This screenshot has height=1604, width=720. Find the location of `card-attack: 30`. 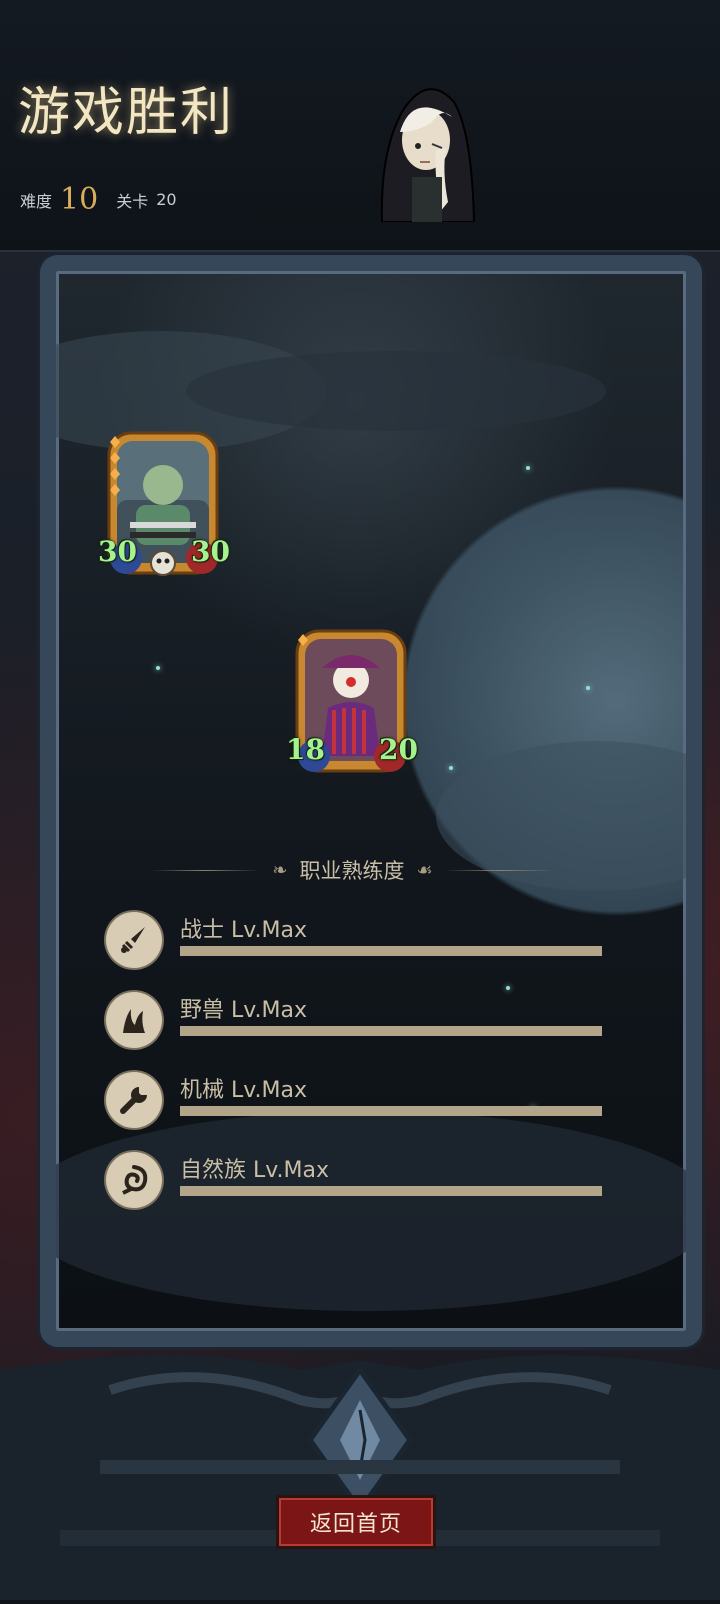

card-attack: 30 is located at coordinates (117, 551).